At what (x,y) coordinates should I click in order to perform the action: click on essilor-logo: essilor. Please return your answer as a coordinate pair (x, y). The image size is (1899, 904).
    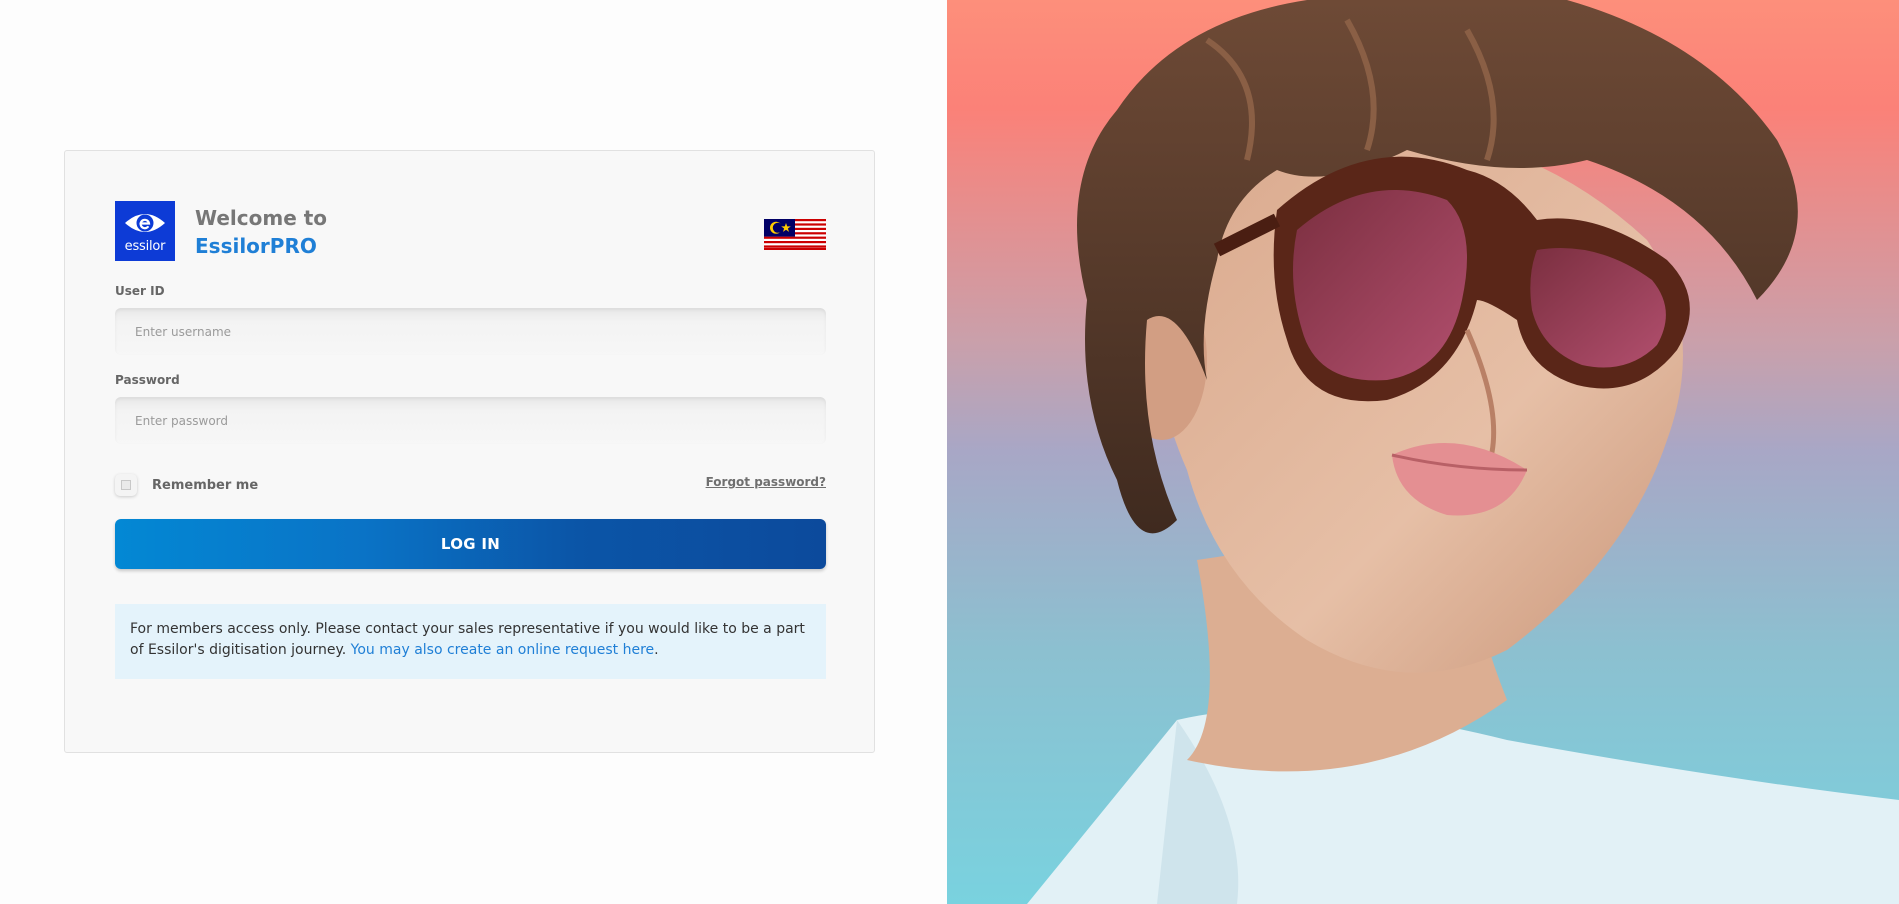
    Looking at the image, I should click on (145, 231).